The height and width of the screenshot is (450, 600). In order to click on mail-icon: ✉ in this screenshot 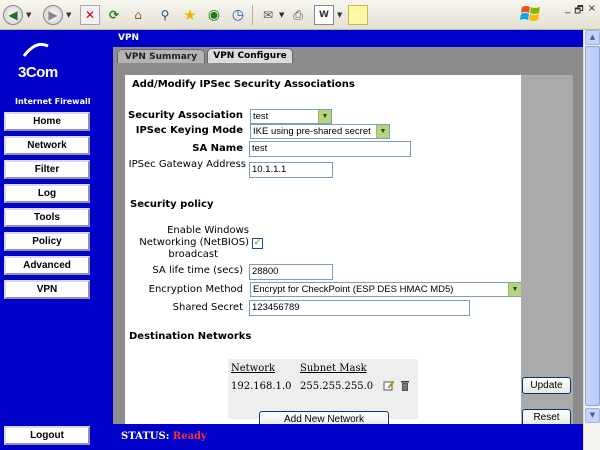, I will do `click(268, 15)`.